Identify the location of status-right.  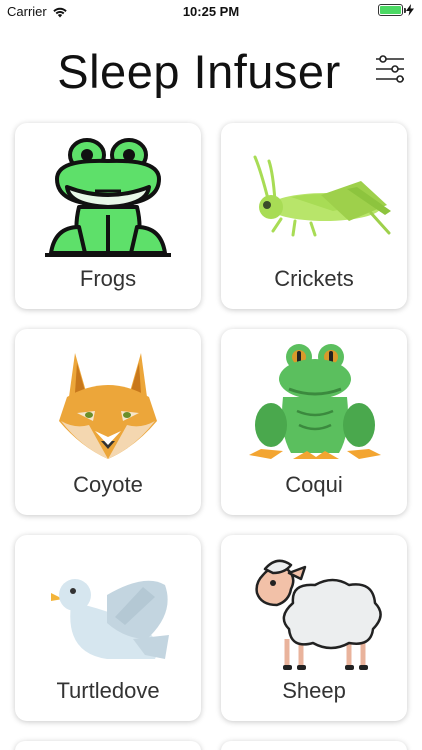
(396, 10).